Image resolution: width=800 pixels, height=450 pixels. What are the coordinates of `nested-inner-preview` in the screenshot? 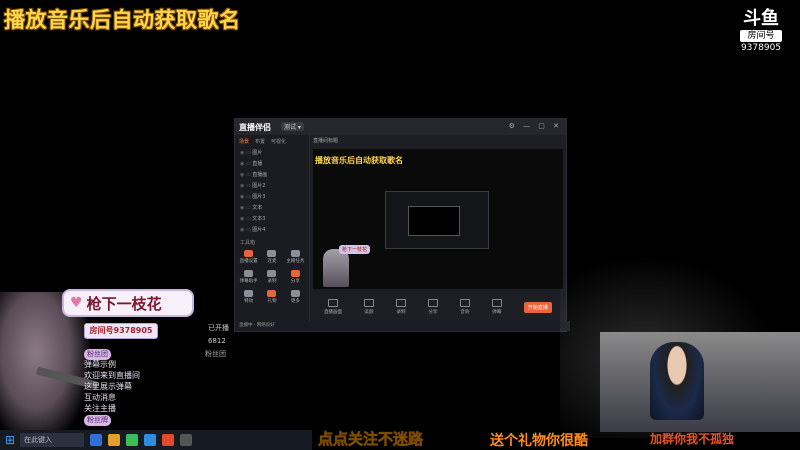 It's located at (434, 221).